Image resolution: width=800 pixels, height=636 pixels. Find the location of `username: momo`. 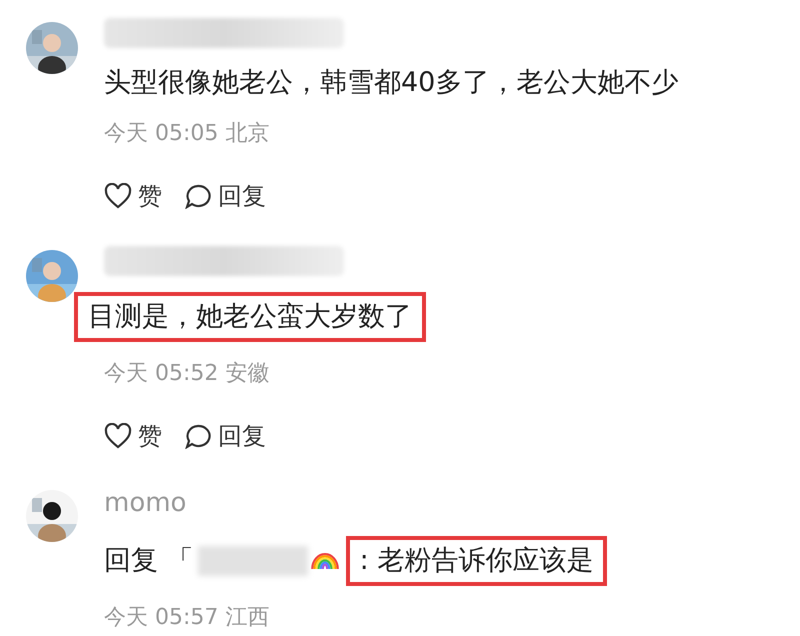

username: momo is located at coordinates (146, 503).